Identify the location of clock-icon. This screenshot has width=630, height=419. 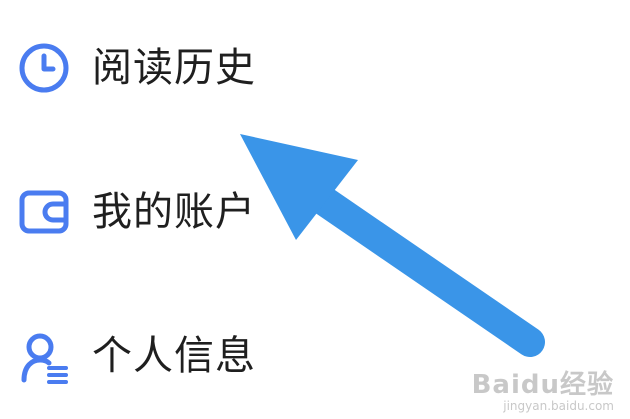
(44, 68).